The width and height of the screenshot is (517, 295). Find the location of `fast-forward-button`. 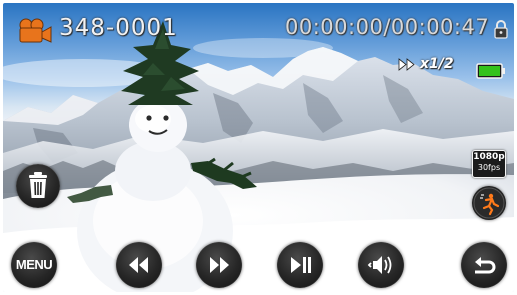

fast-forward-button is located at coordinates (219, 265).